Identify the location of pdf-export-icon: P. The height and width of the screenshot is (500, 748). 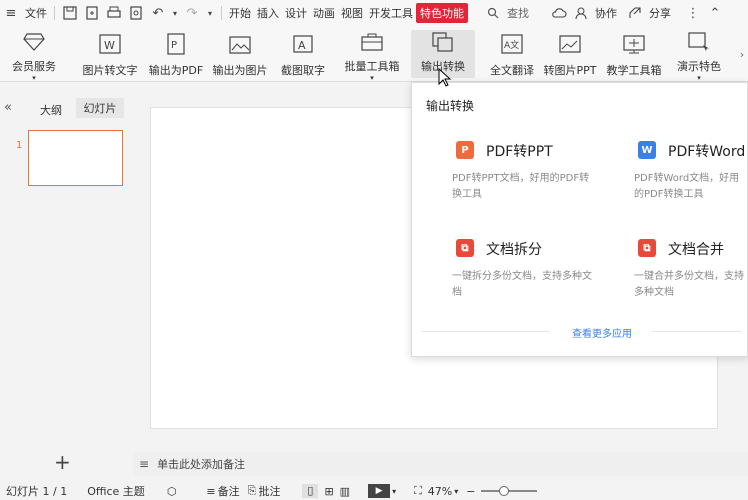
(176, 44).